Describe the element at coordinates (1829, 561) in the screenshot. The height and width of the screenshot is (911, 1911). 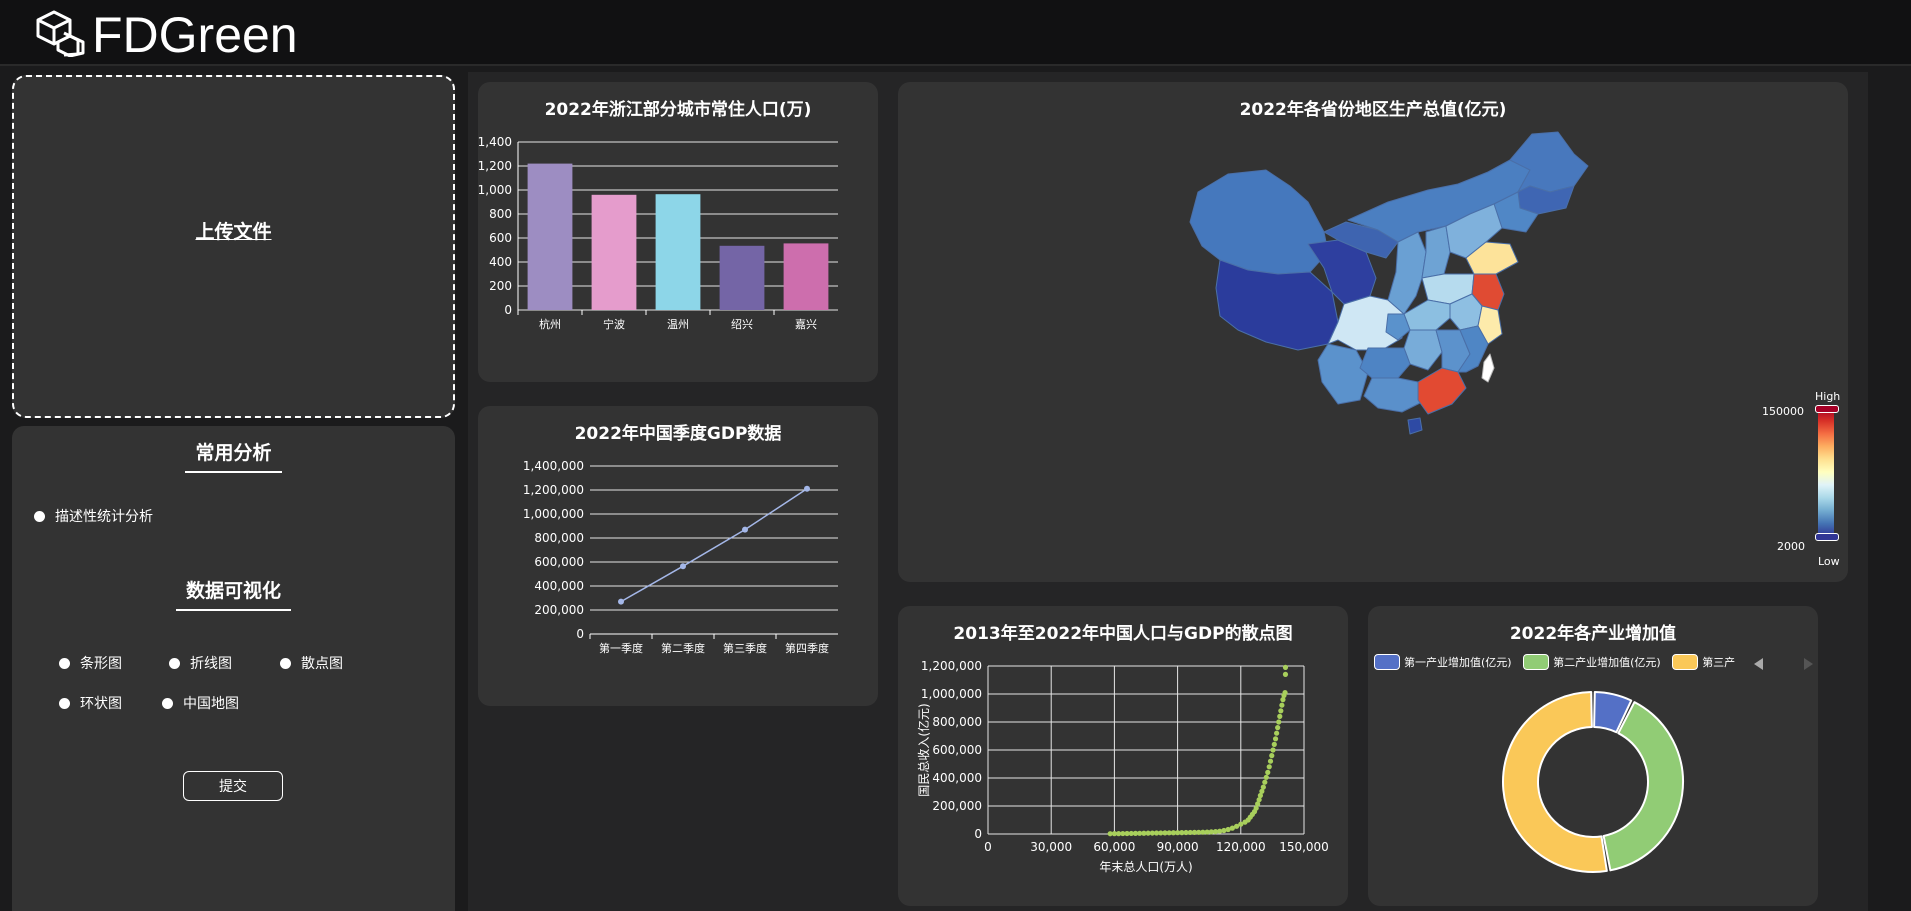
I see `visual-map-low-label: Low` at that location.